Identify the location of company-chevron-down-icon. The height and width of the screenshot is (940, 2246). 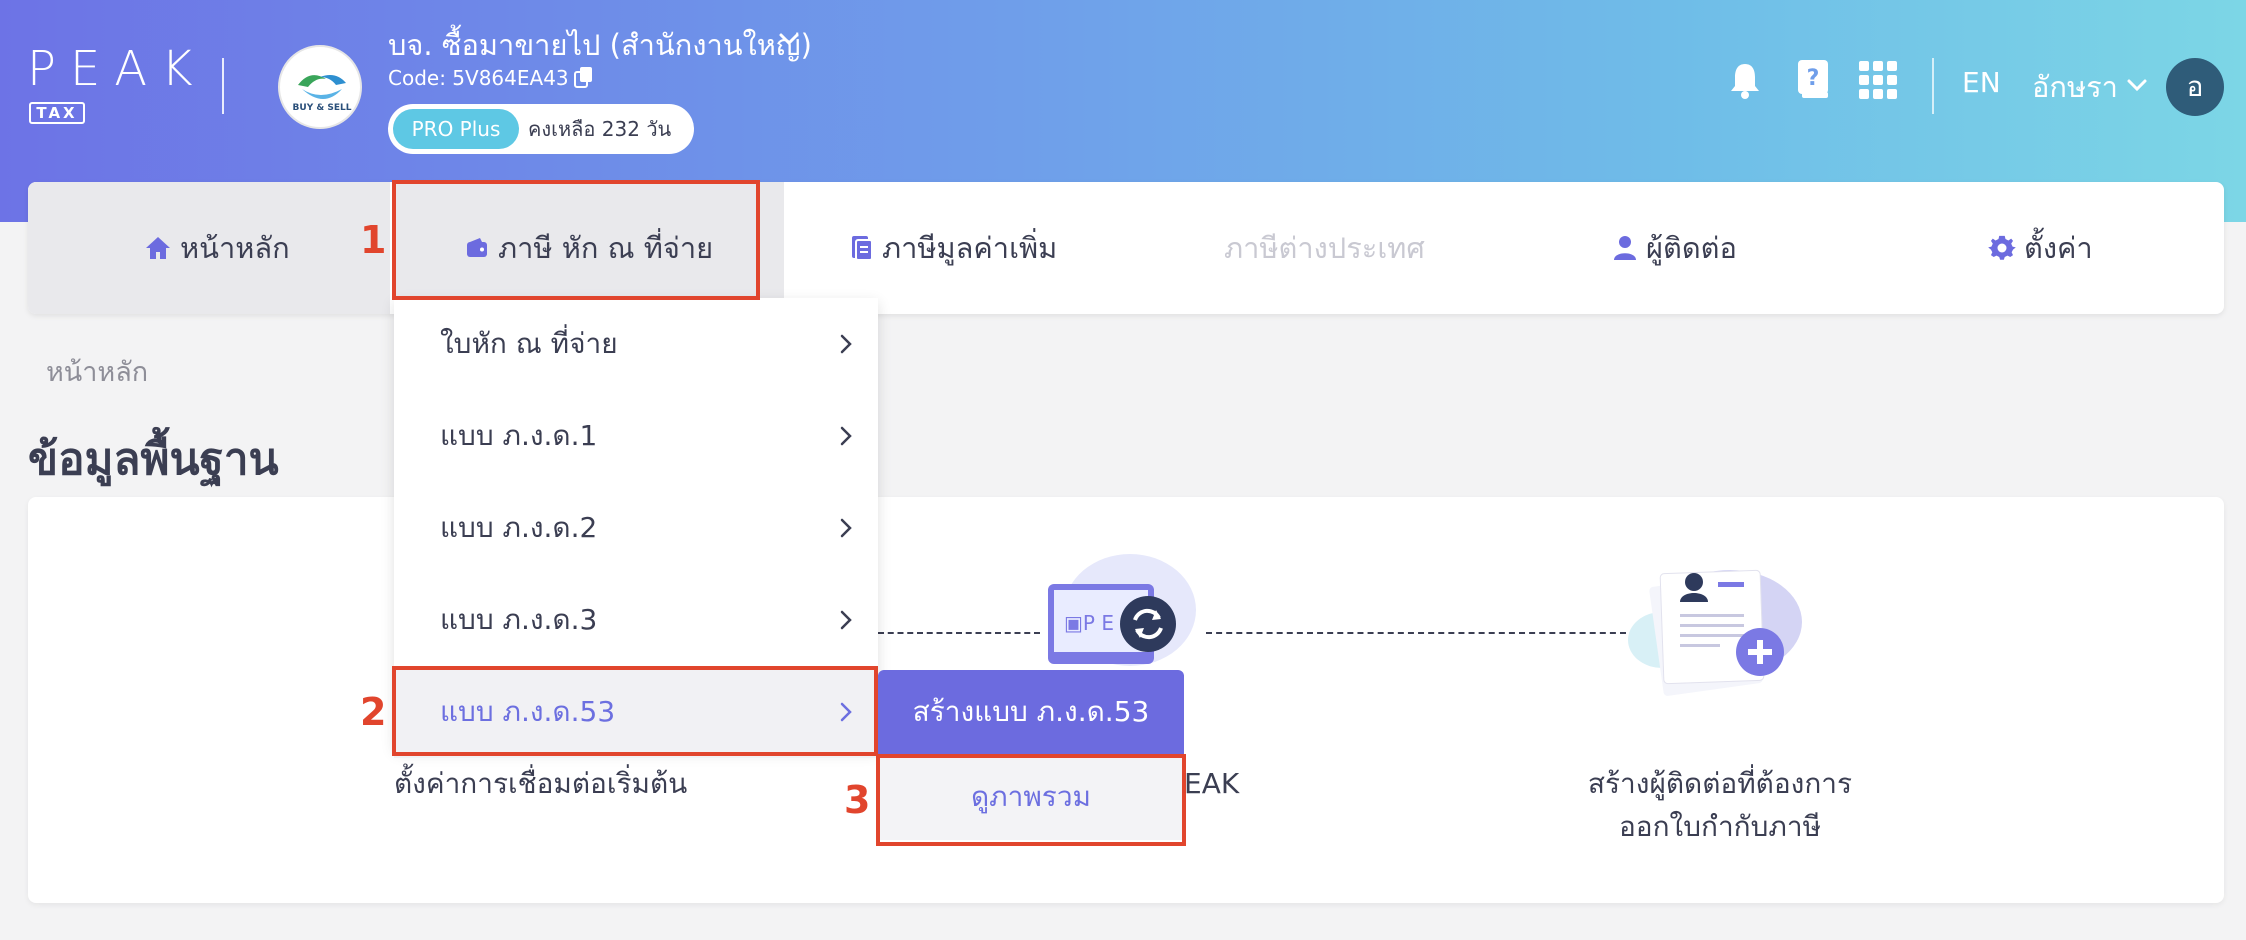
(789, 39).